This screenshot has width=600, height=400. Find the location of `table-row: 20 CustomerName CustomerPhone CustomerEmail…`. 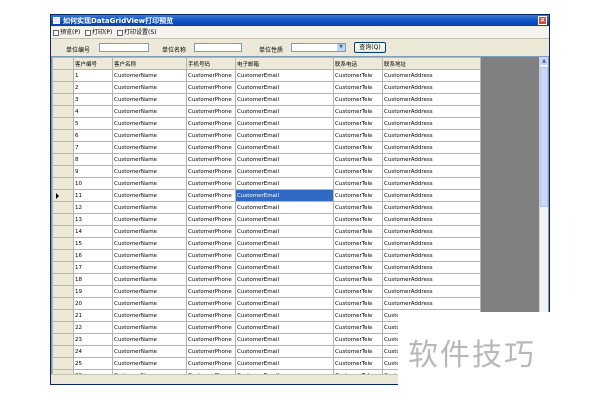

table-row: 20 CustomerName CustomerPhone CustomerEmail… is located at coordinates (266, 303).